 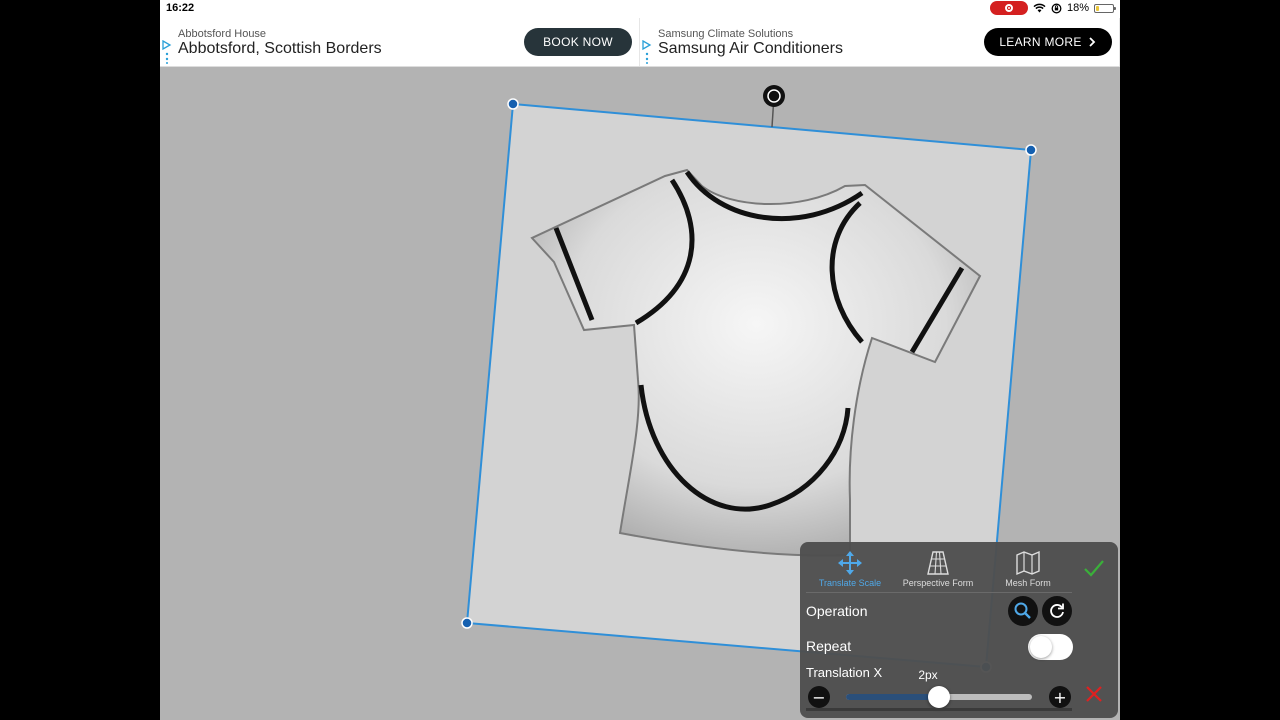 I want to click on search-icon, so click(x=1022, y=610).